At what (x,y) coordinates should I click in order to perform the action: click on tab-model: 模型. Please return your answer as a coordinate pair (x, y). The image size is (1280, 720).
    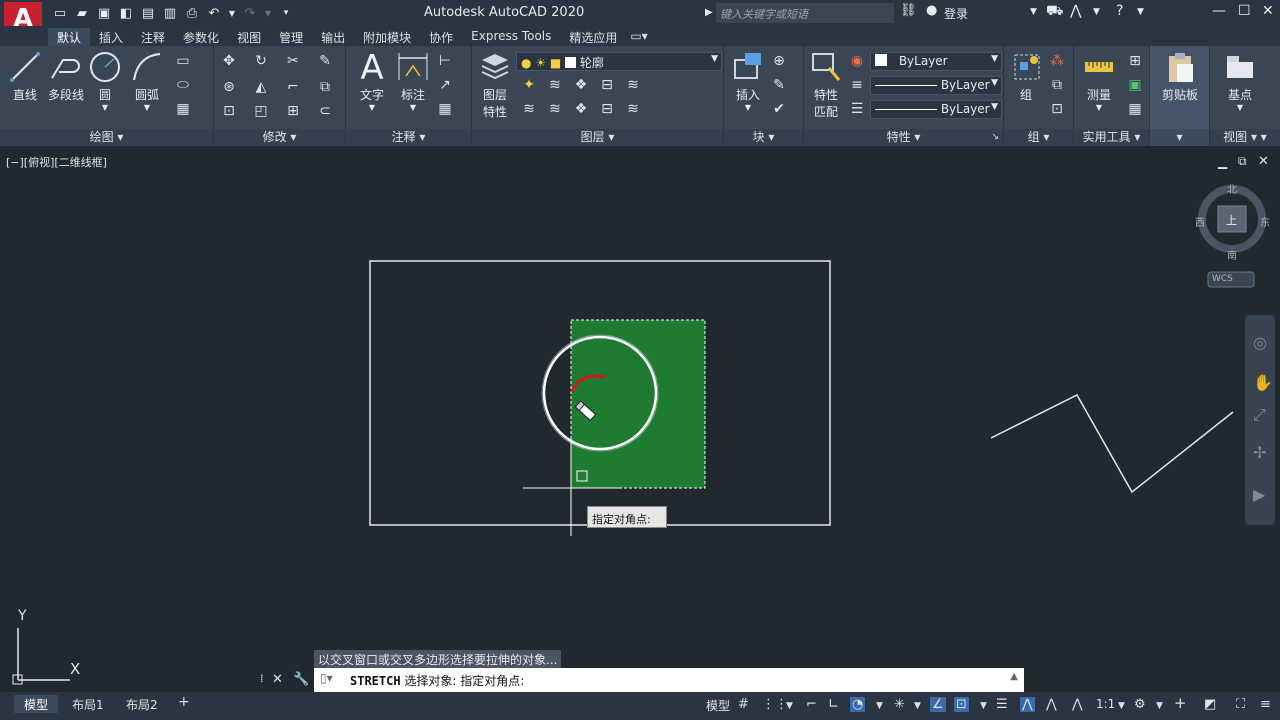
    Looking at the image, I should click on (36, 704).